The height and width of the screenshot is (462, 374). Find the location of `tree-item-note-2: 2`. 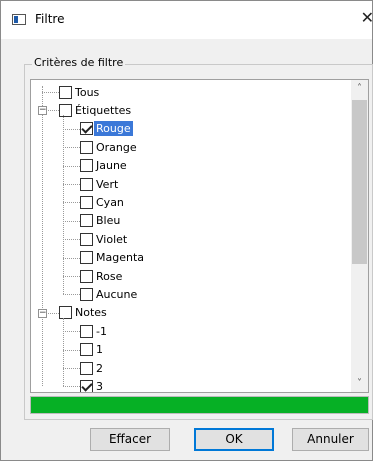

tree-item-note-2: 2 is located at coordinates (92, 368).